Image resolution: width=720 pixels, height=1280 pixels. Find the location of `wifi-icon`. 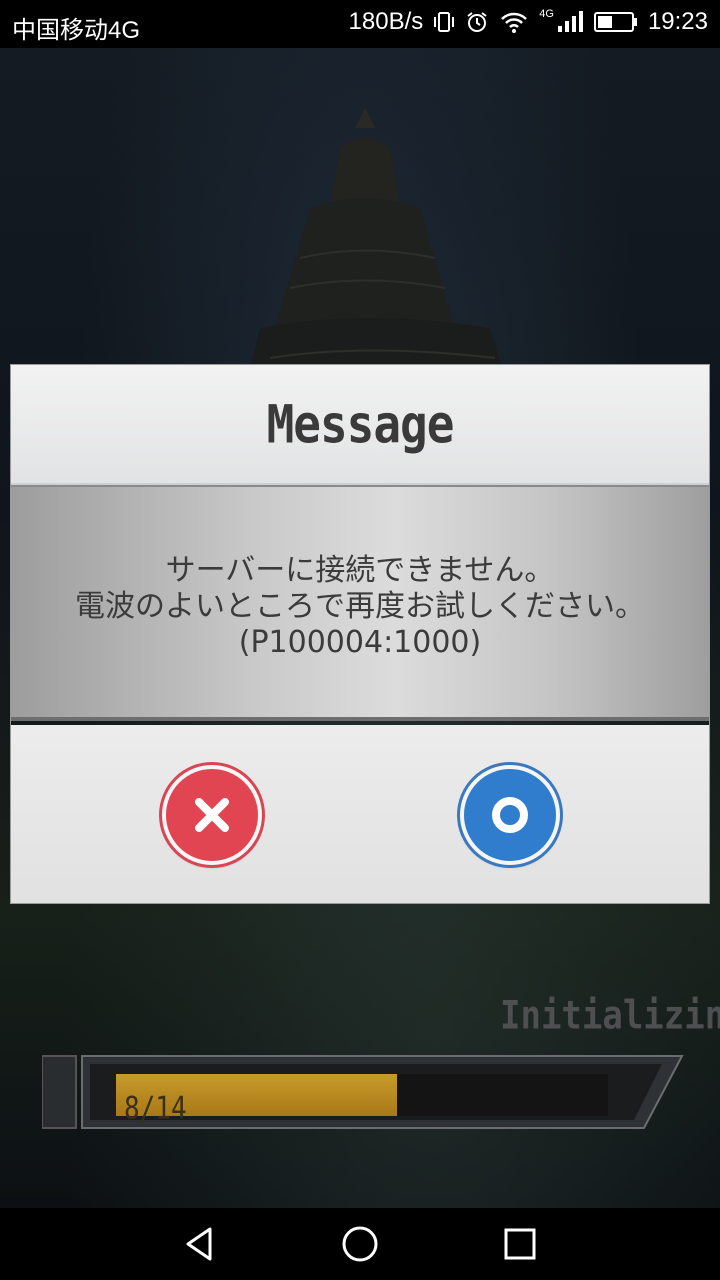

wifi-icon is located at coordinates (514, 22).